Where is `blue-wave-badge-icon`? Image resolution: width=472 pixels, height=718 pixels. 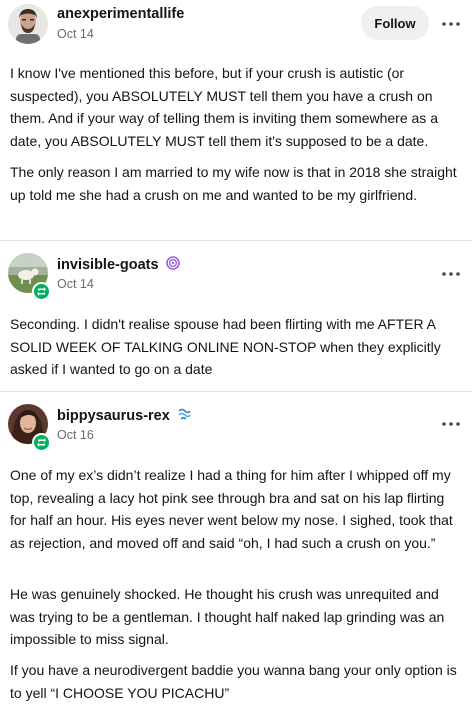 blue-wave-badge-icon is located at coordinates (184, 416).